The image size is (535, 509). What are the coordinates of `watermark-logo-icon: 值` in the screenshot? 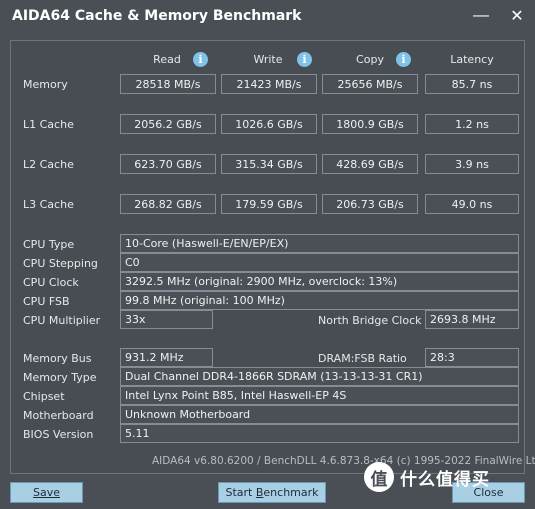 It's located at (379, 477).